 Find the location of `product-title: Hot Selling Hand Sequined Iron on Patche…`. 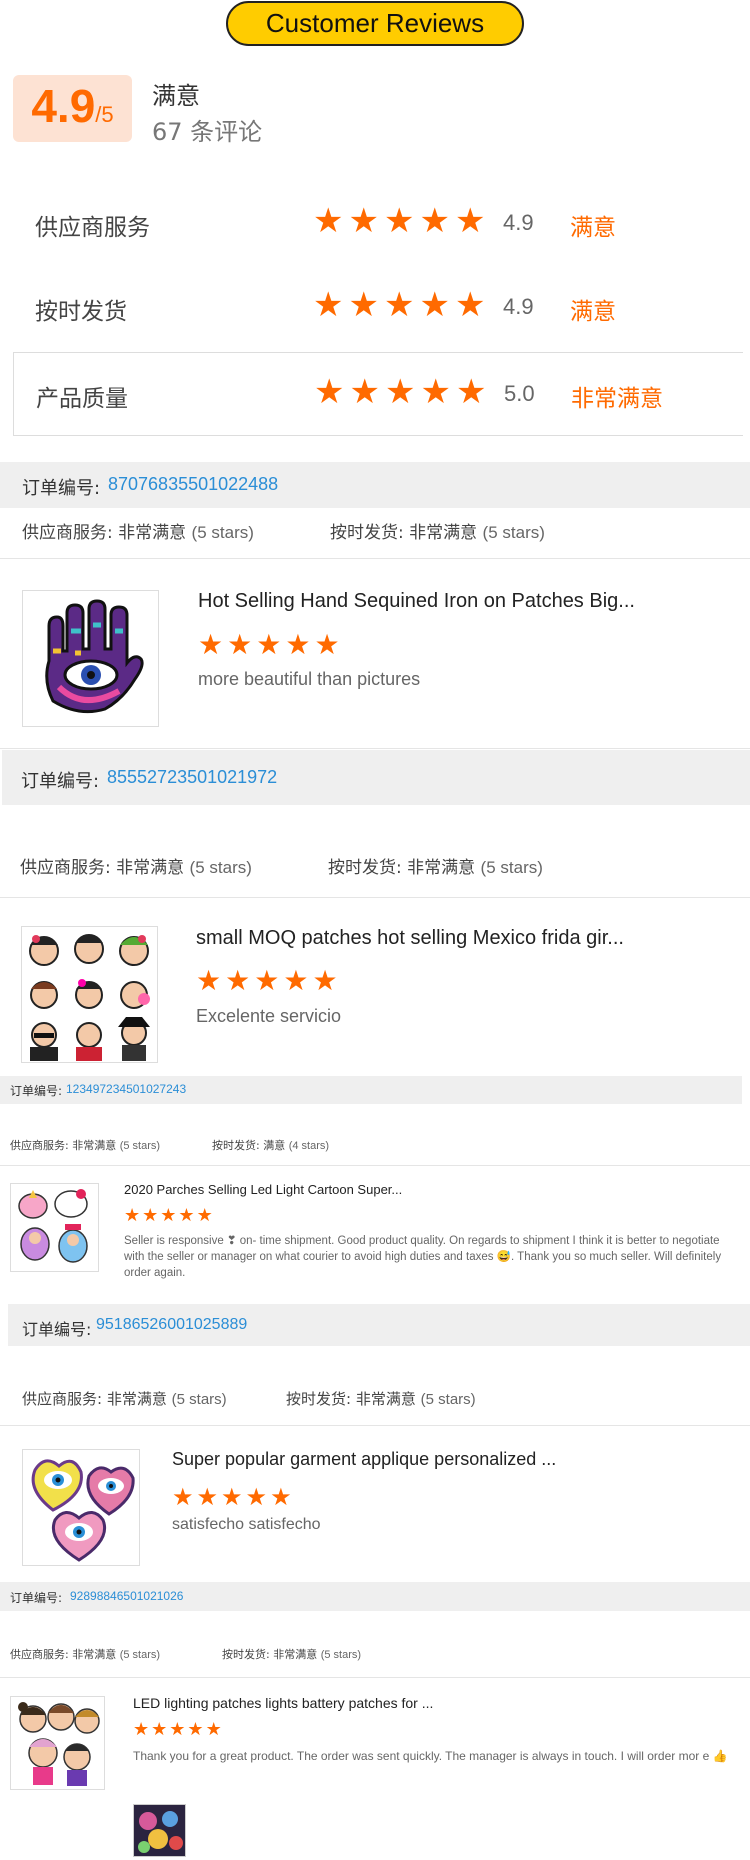

product-title: Hot Selling Hand Sequined Iron on Patche… is located at coordinates (448, 601).